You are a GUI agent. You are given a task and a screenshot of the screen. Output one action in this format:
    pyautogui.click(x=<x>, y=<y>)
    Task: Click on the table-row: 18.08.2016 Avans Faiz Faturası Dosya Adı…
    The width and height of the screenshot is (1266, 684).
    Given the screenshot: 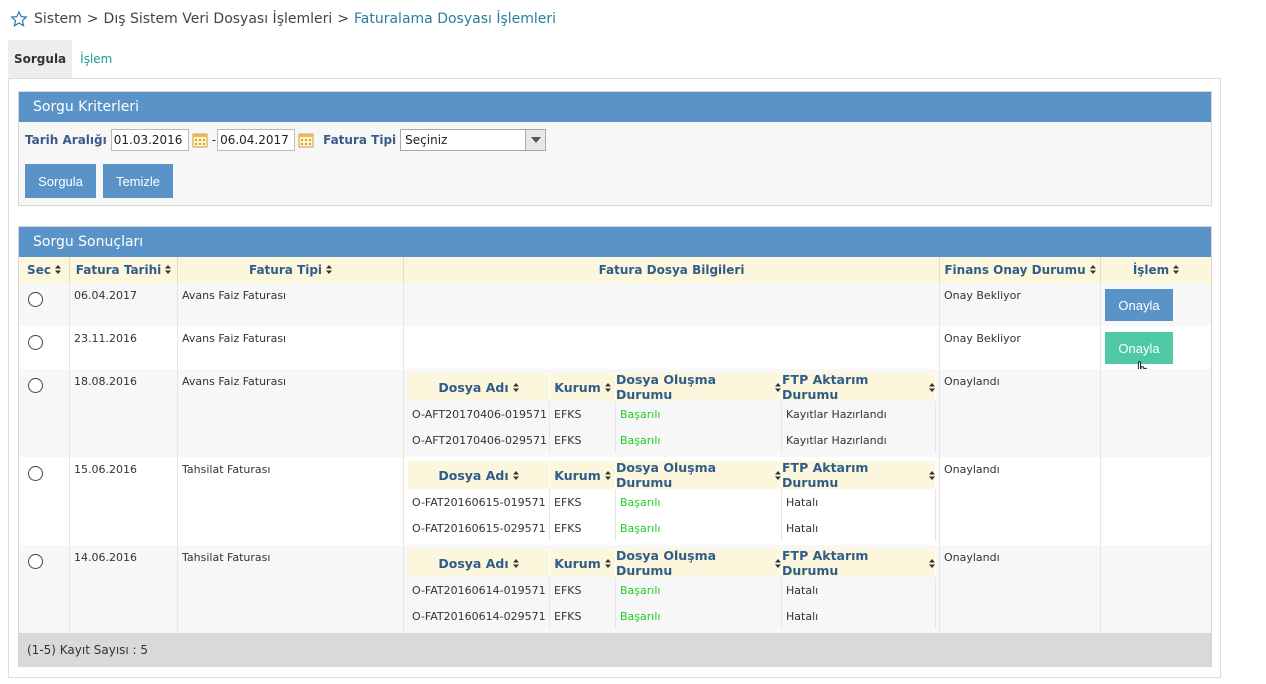 What is the action you would take?
    pyautogui.click(x=615, y=413)
    